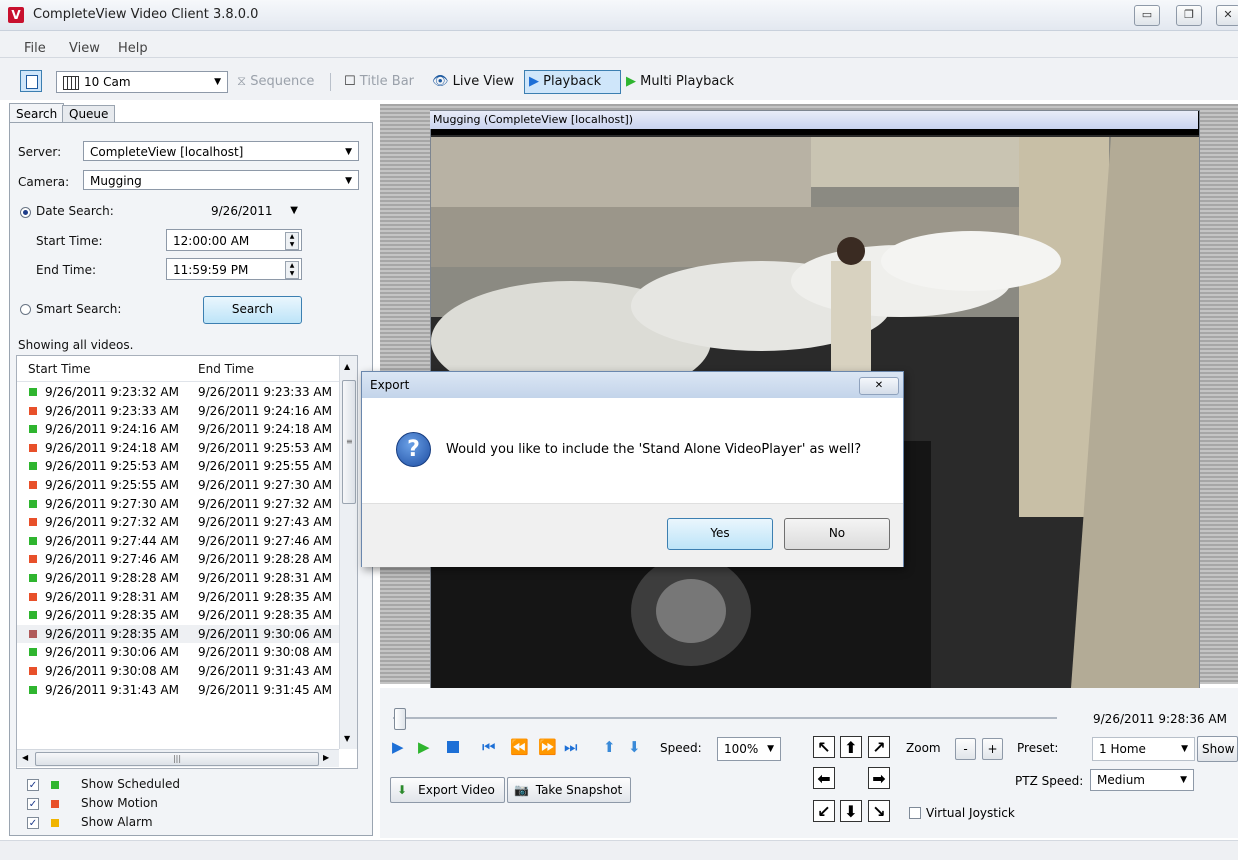 This screenshot has width=1238, height=860. What do you see at coordinates (347, 366) in the screenshot?
I see `arrow-up-icon: ▲` at bounding box center [347, 366].